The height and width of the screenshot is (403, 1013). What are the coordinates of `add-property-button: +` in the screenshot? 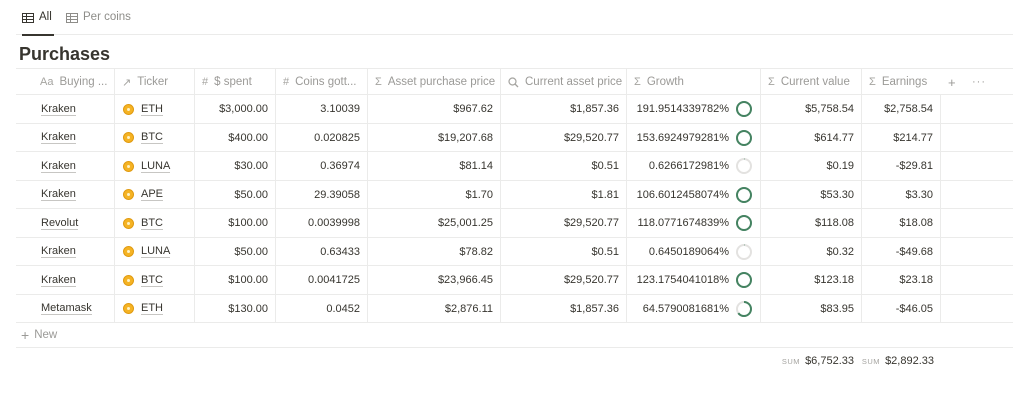 It's located at (952, 82).